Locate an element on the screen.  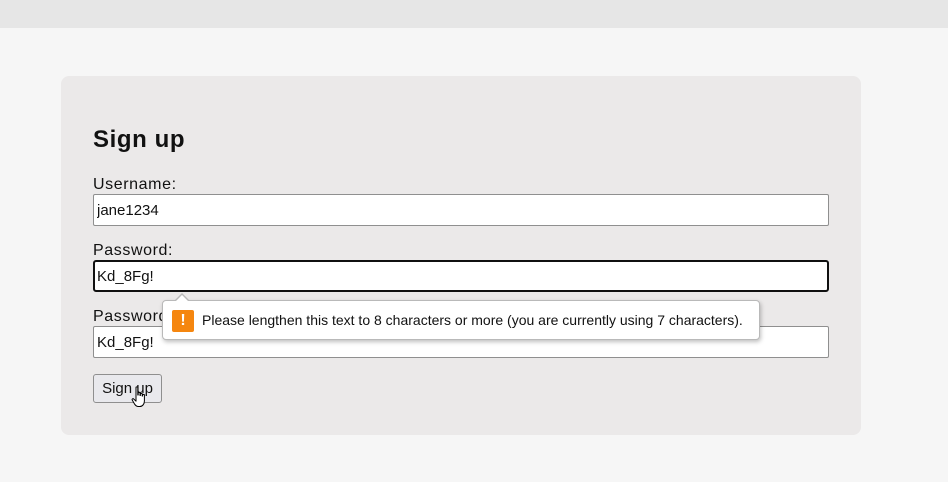
sign-up-button: Sign up is located at coordinates (127, 388).